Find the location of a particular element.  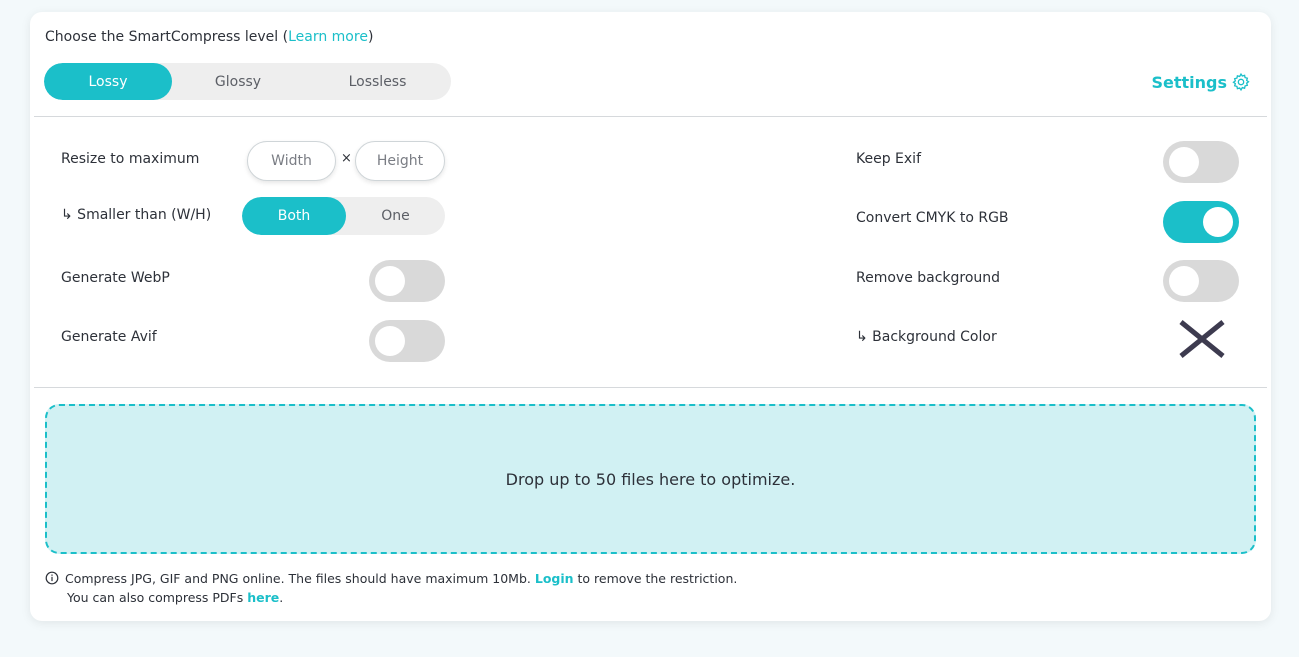

cmyk-toggle is located at coordinates (1201, 222).